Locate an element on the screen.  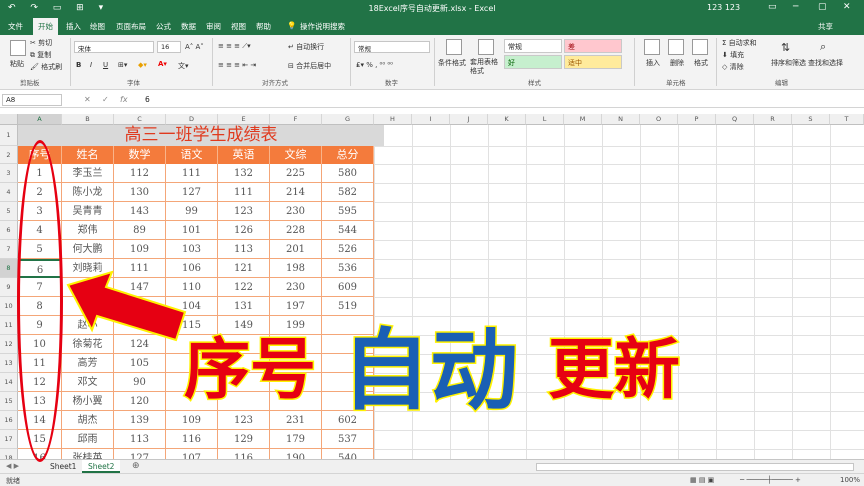
overlay-text-update: 更新 is located at coordinates (614, 370).